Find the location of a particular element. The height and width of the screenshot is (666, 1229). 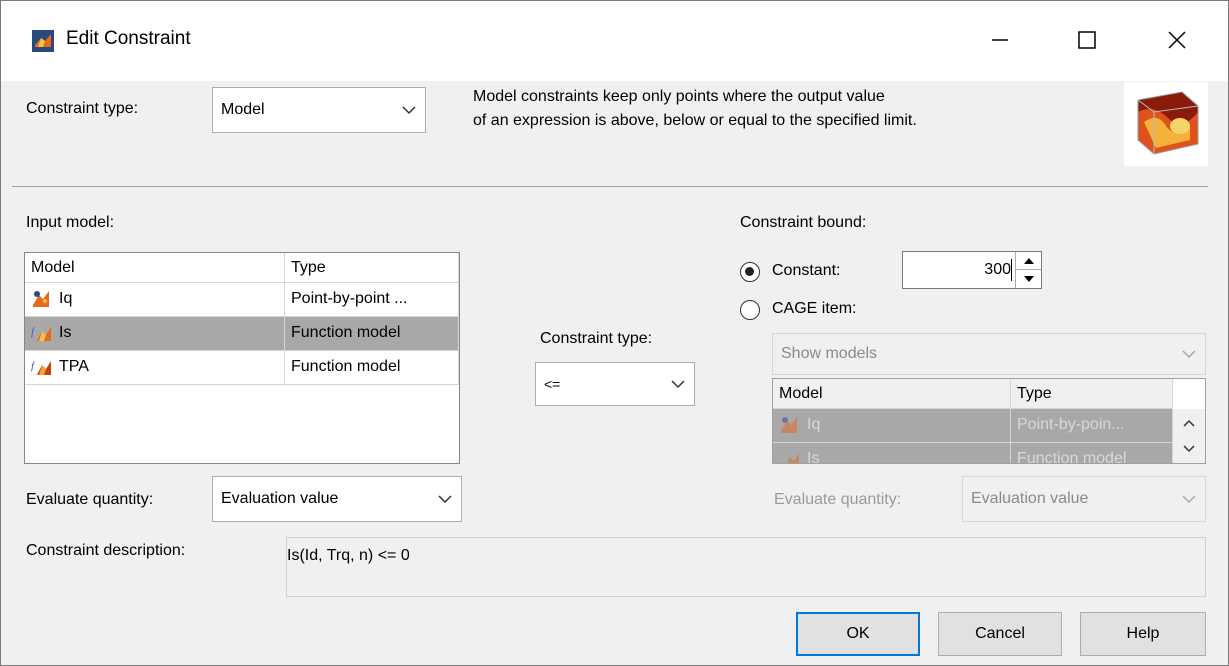

constraint-type-label: Constraint type: is located at coordinates (82, 108).